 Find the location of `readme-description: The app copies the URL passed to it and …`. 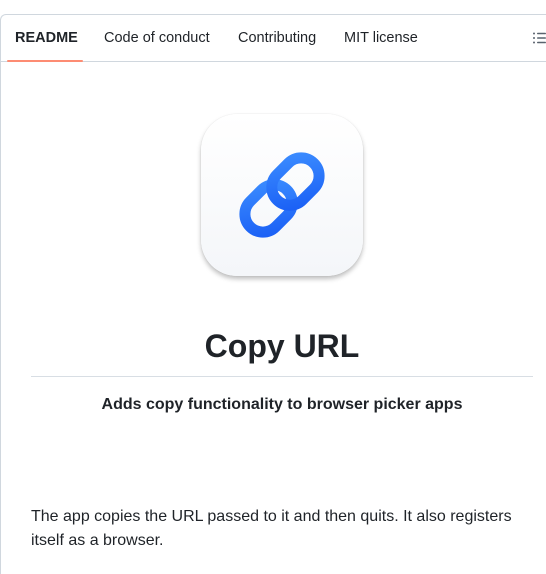

readme-description: The app copies the URL passed to it and … is located at coordinates (271, 528).